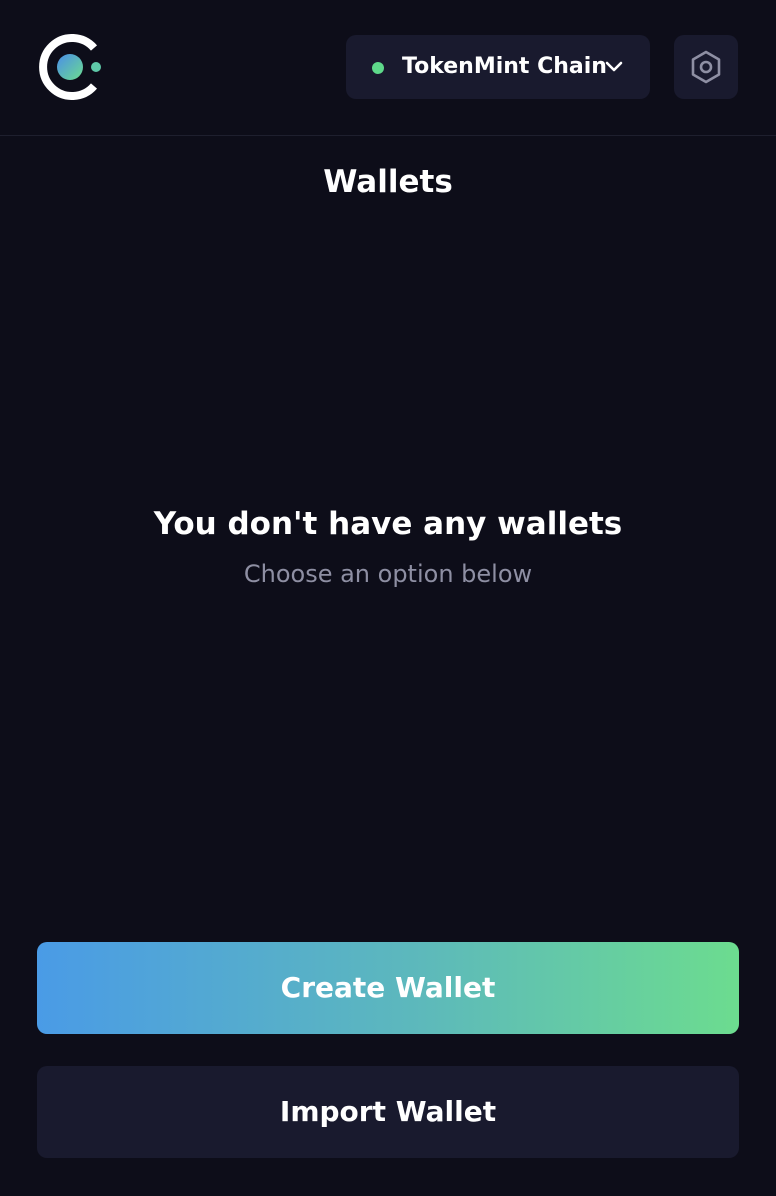 This screenshot has height=1196, width=776. I want to click on chevron-down-icon, so click(614, 67).